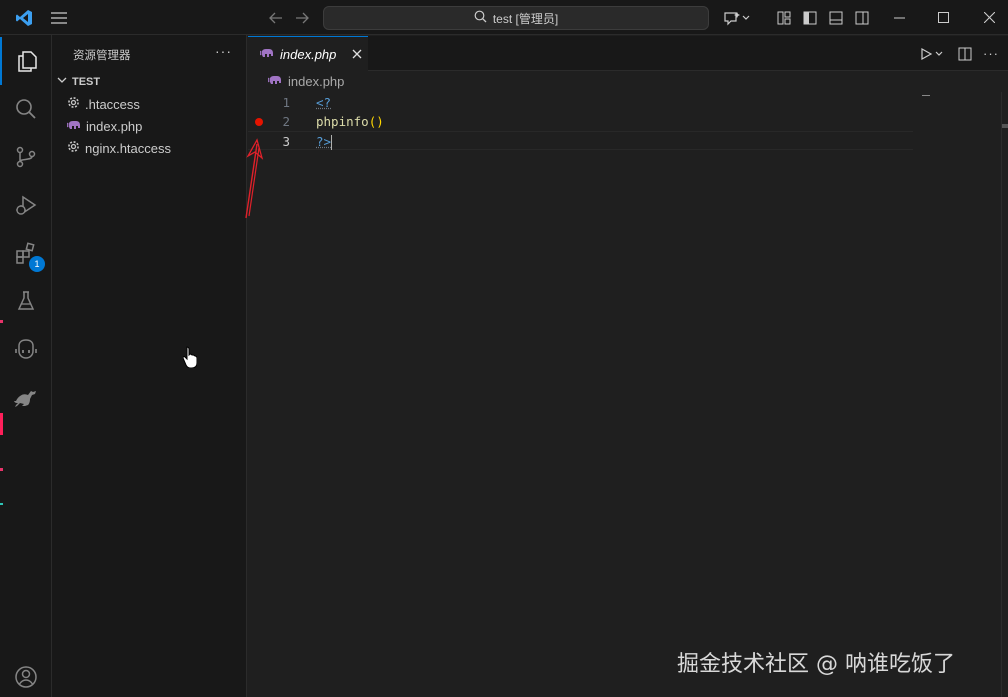 This screenshot has width=1008, height=697. I want to click on breadcrumb-file: index.php, so click(316, 81).